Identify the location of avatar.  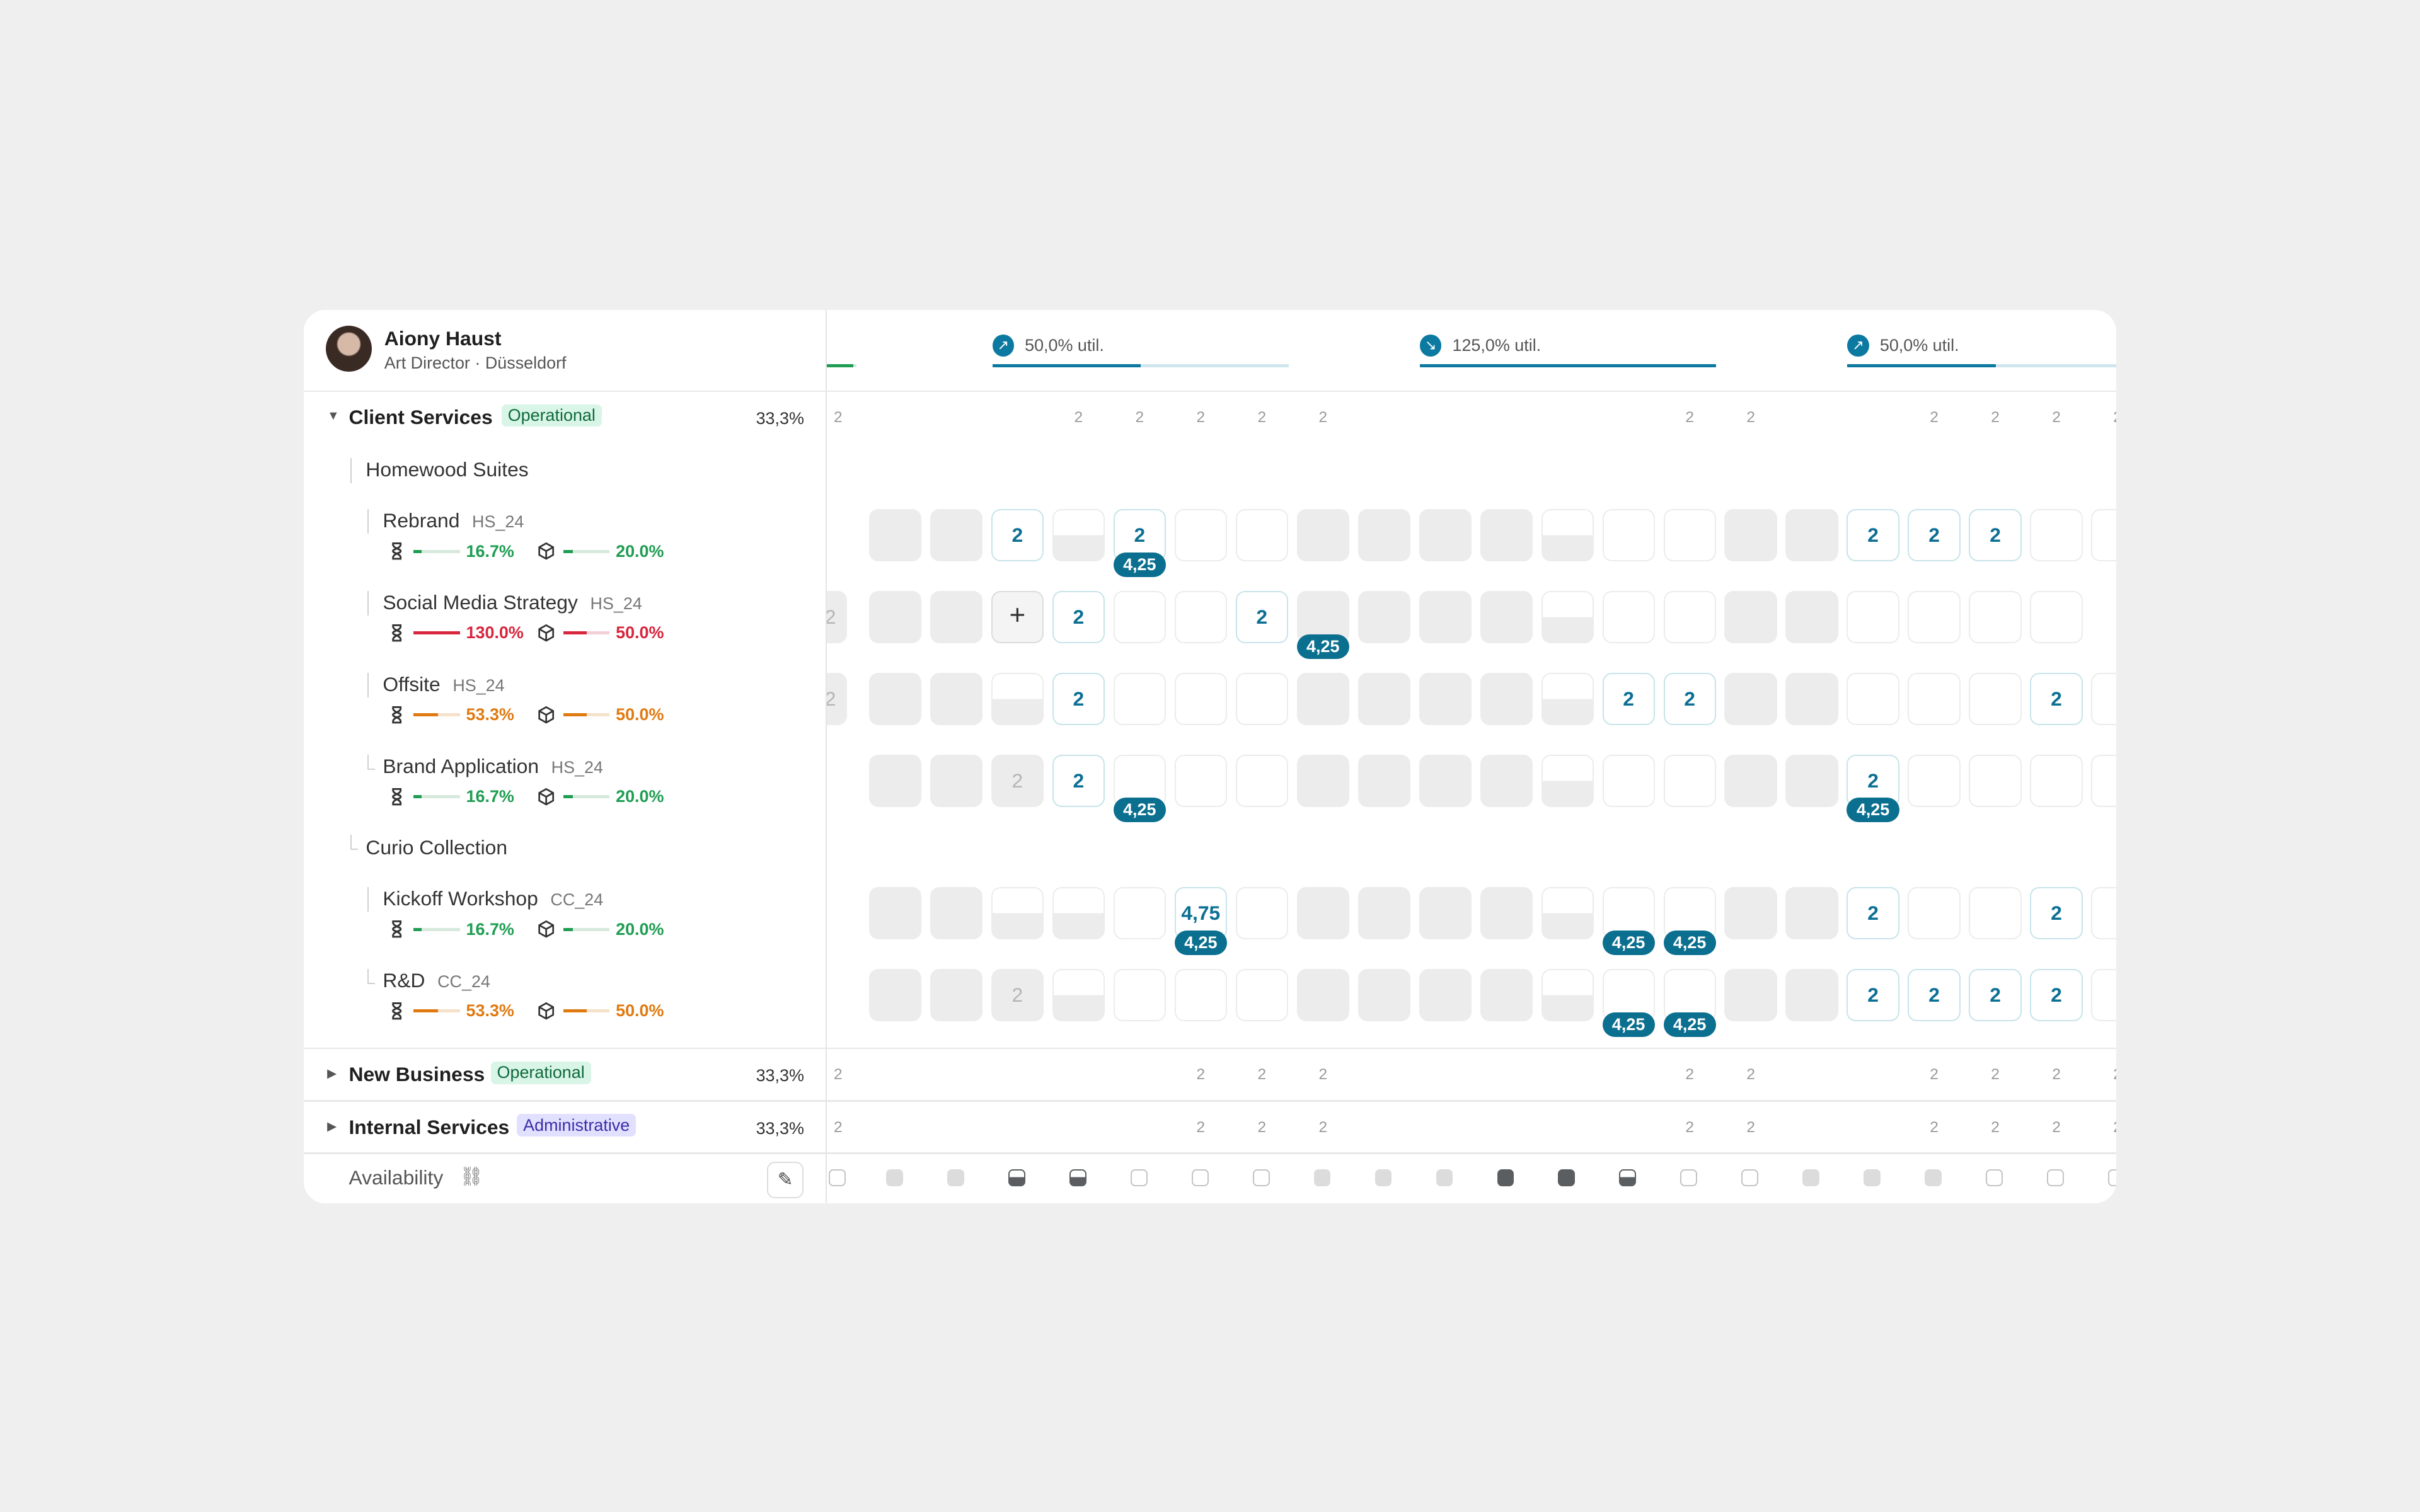
(349, 348).